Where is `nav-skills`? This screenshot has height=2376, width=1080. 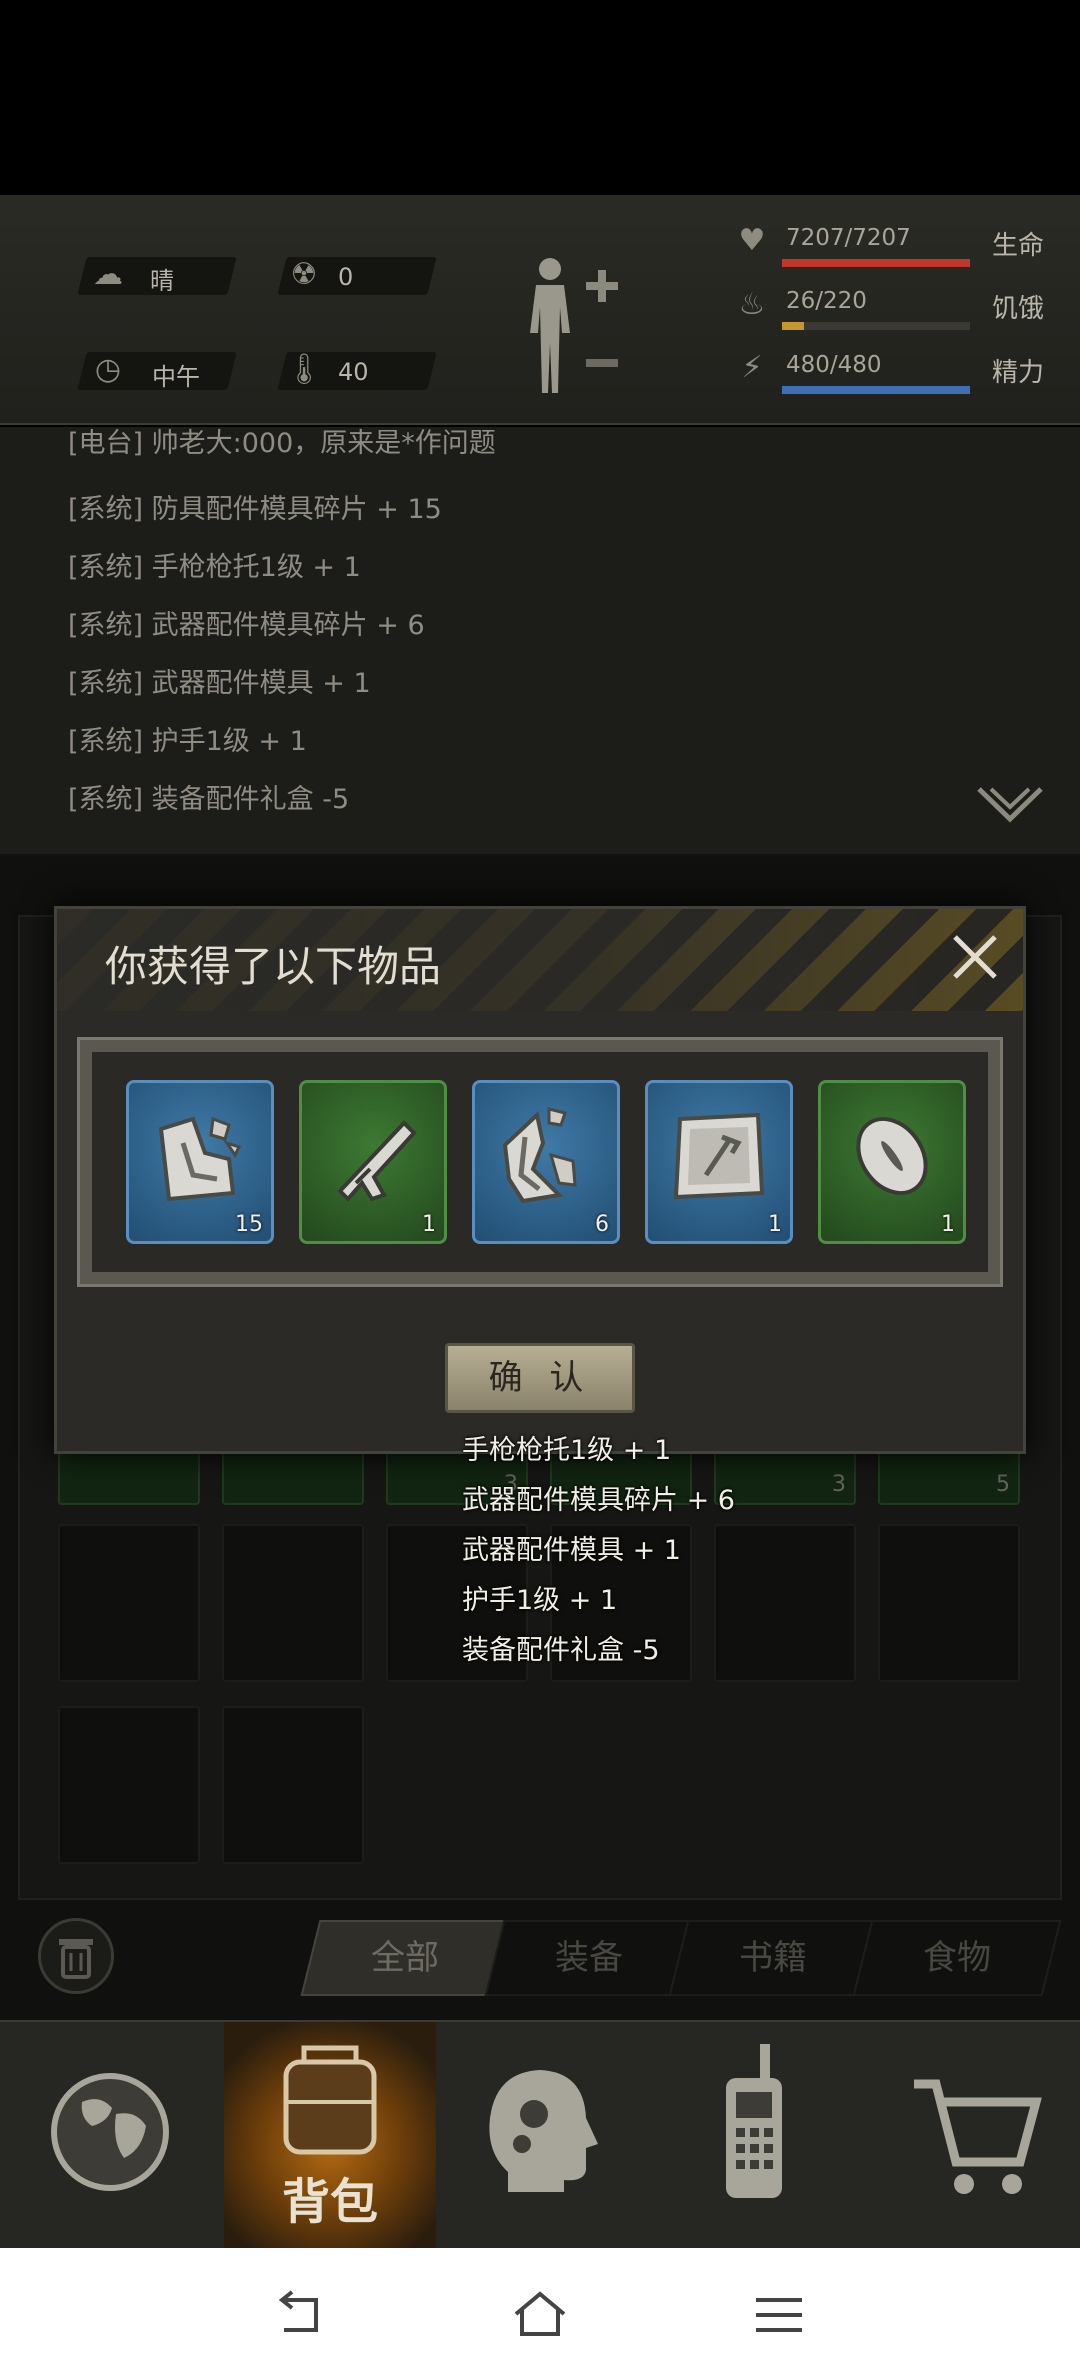
nav-skills is located at coordinates (542, 2135).